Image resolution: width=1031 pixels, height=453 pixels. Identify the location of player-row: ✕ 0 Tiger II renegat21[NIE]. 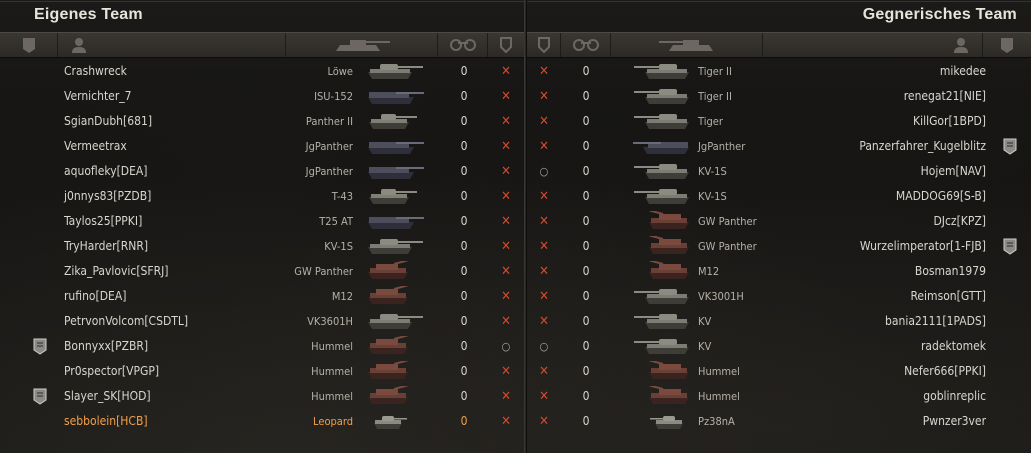
(779, 96).